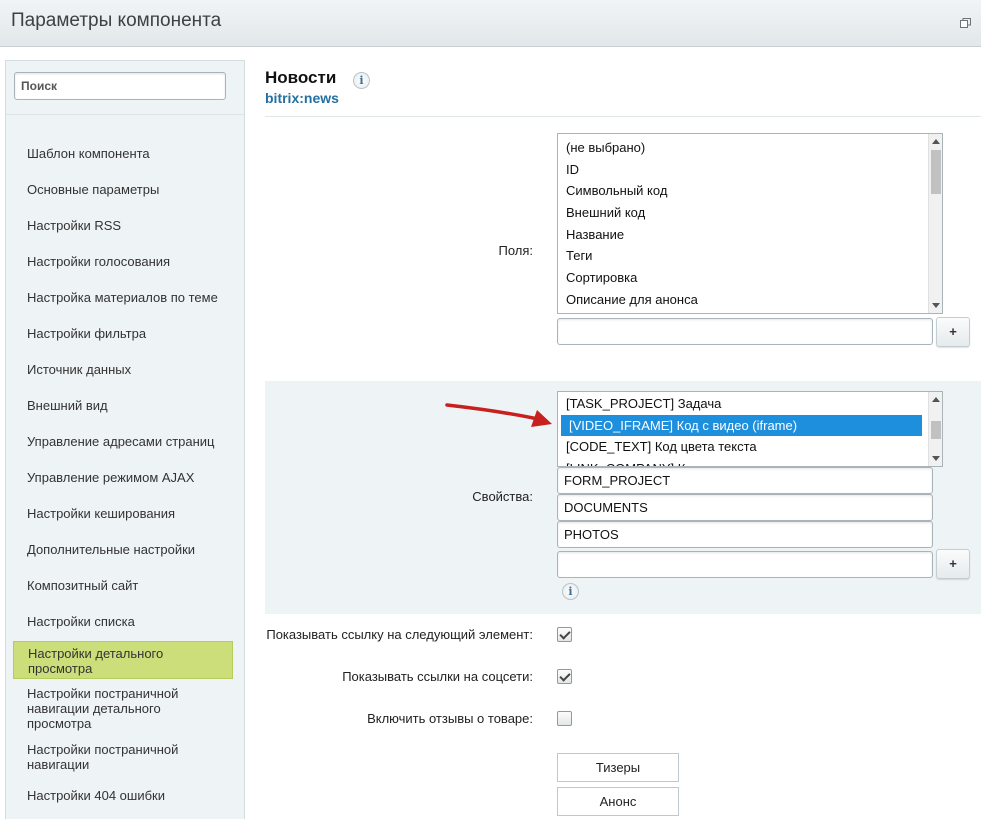  Describe the element at coordinates (741, 425) in the screenshot. I see `list-item-selected: [VIDEO_IFRAME] Код с видео (iframe)` at that location.